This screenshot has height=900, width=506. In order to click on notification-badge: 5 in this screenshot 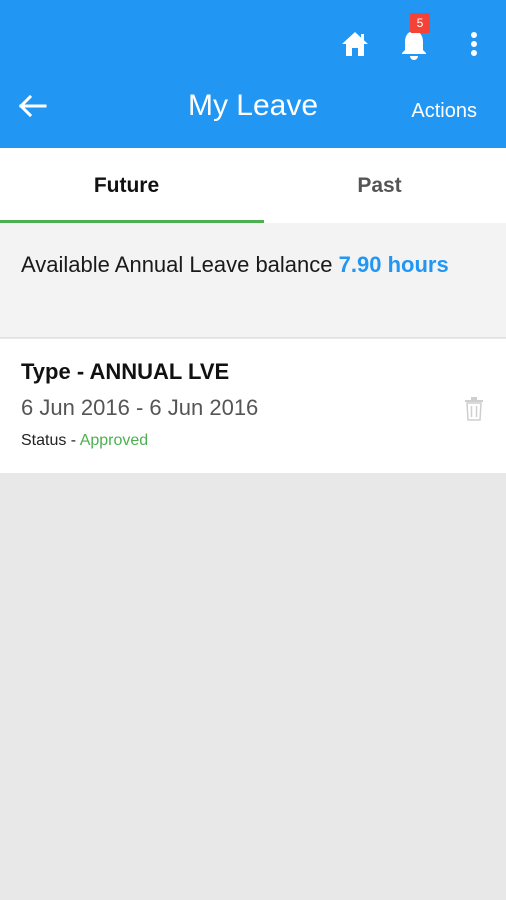, I will do `click(420, 23)`.